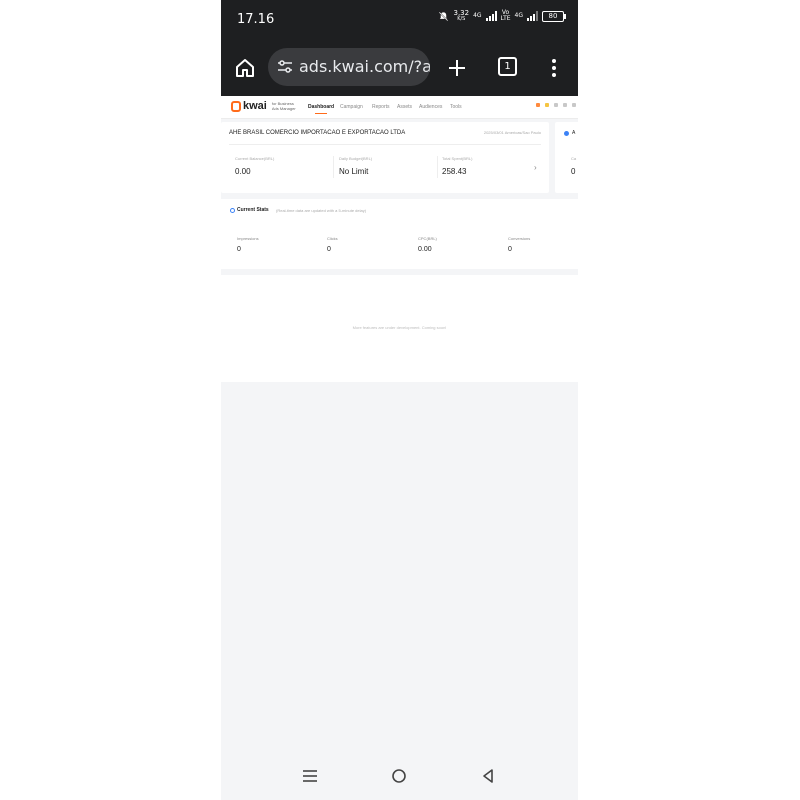  I want to click on partial-card: A Ca 0, so click(566, 157).